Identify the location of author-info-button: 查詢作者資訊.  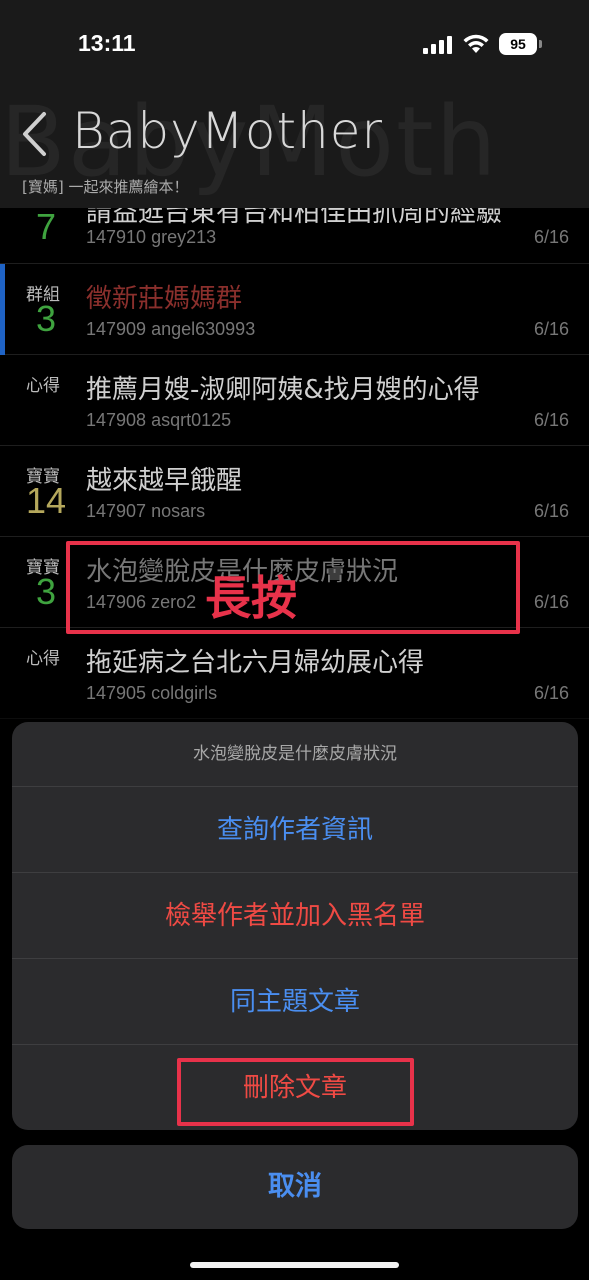
(295, 830).